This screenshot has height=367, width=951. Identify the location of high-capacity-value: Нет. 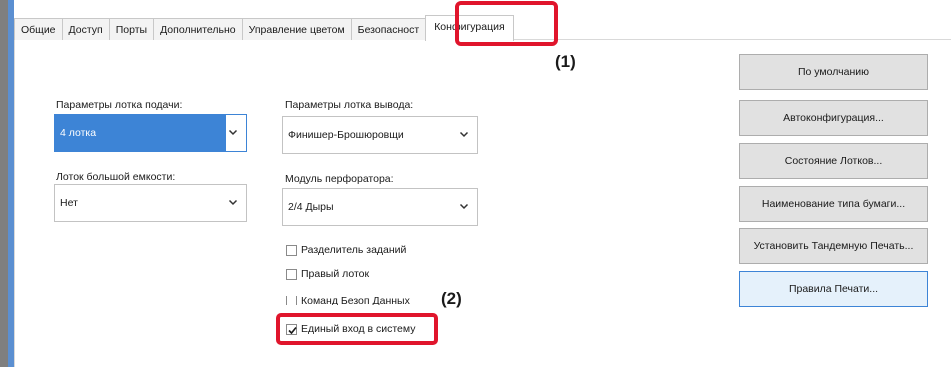
(69, 203).